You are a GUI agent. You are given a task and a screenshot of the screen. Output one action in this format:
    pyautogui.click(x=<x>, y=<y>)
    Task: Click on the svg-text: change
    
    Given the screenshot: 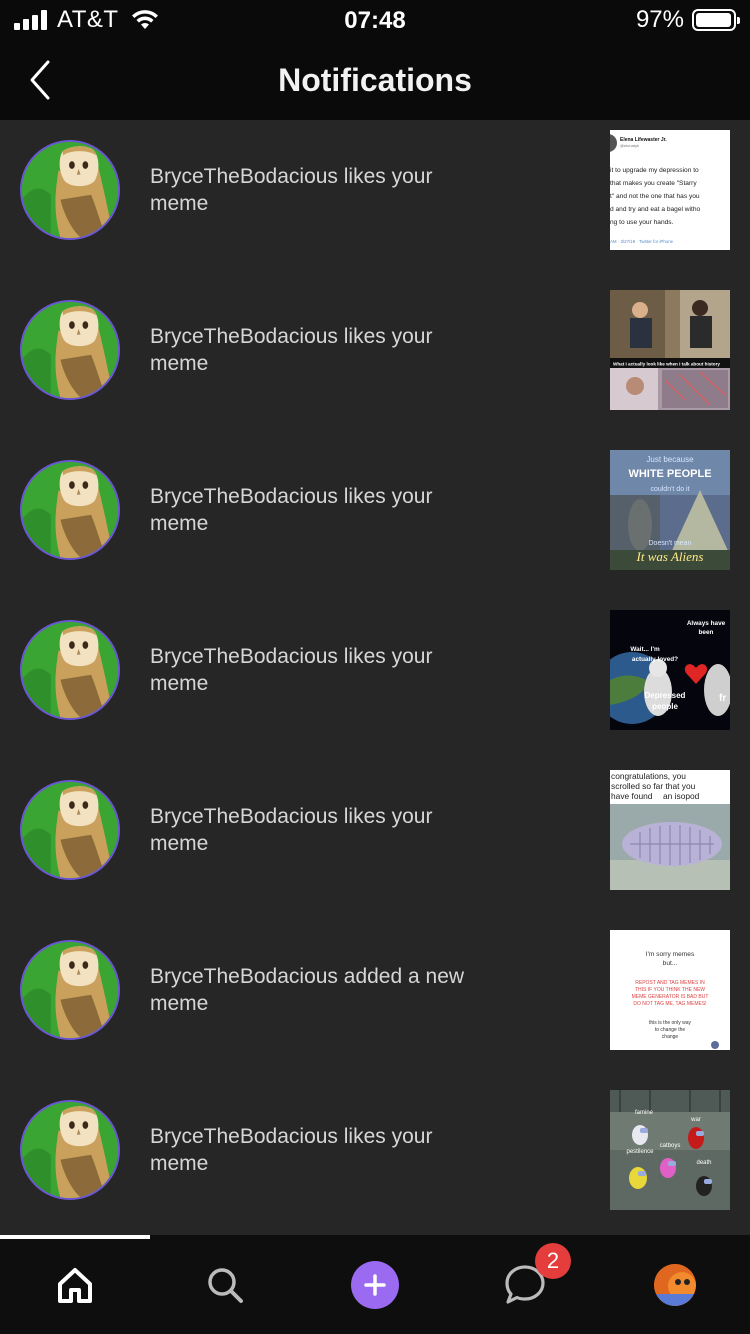 What is the action you would take?
    pyautogui.click(x=670, y=1037)
    